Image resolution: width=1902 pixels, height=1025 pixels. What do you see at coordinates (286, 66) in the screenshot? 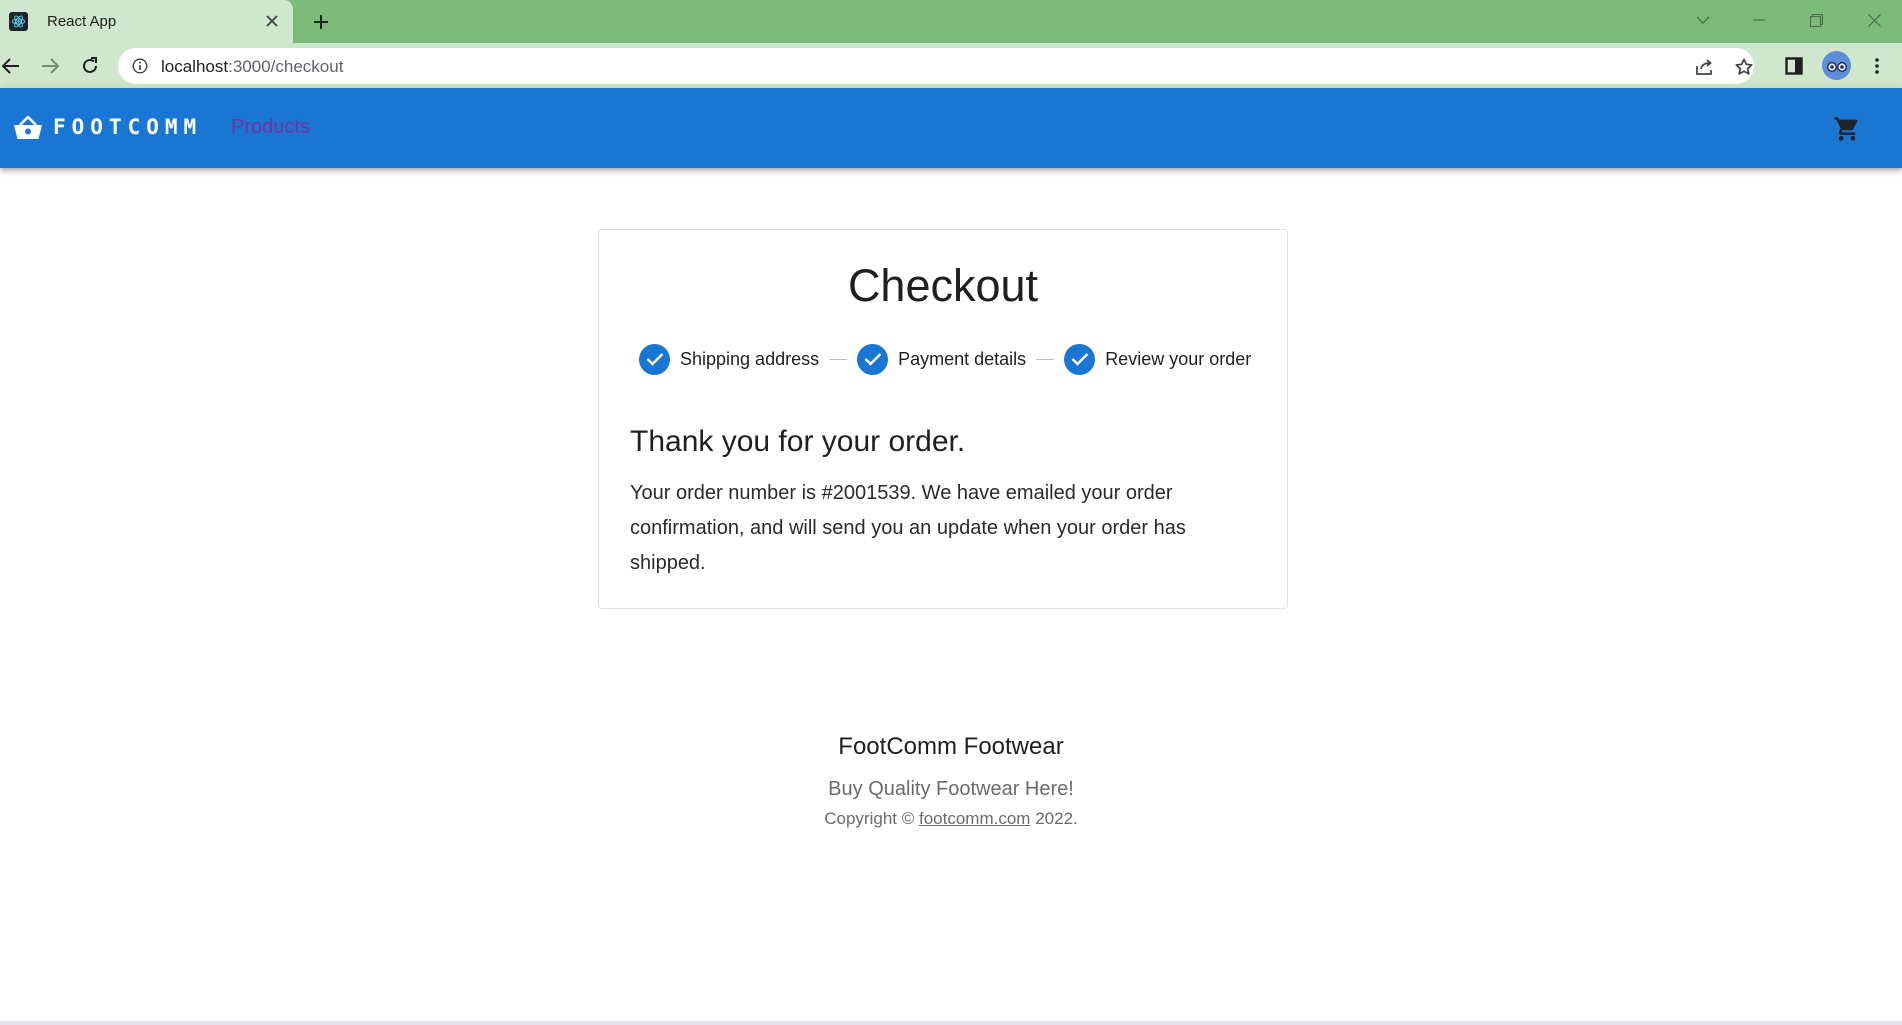
I see `url-path: :3000/checkout` at bounding box center [286, 66].